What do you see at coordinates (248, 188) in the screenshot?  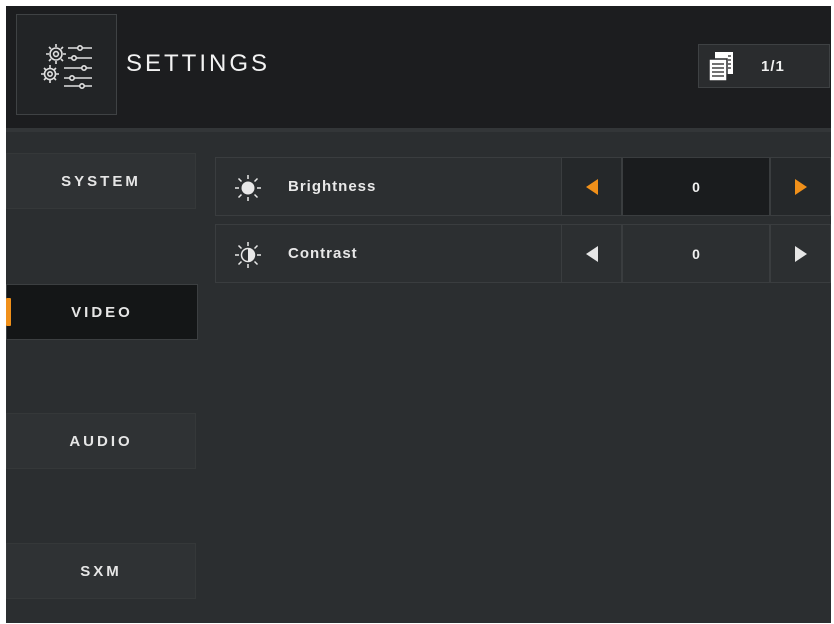 I see `brightness-icon` at bounding box center [248, 188].